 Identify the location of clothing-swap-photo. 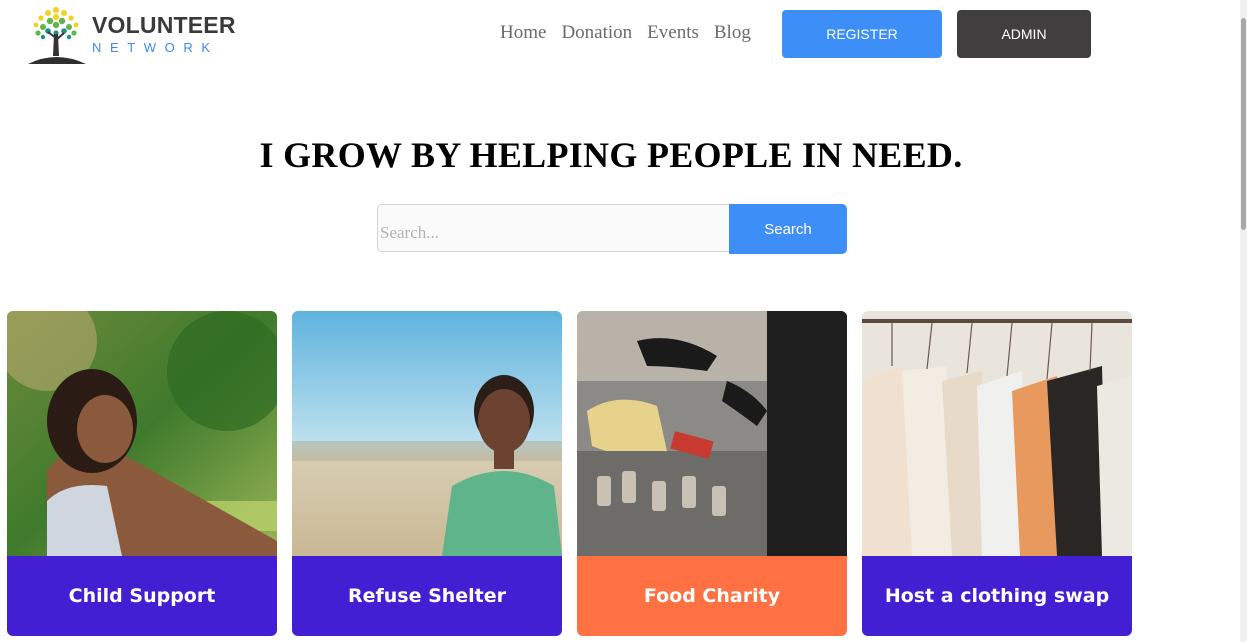
(997, 433).